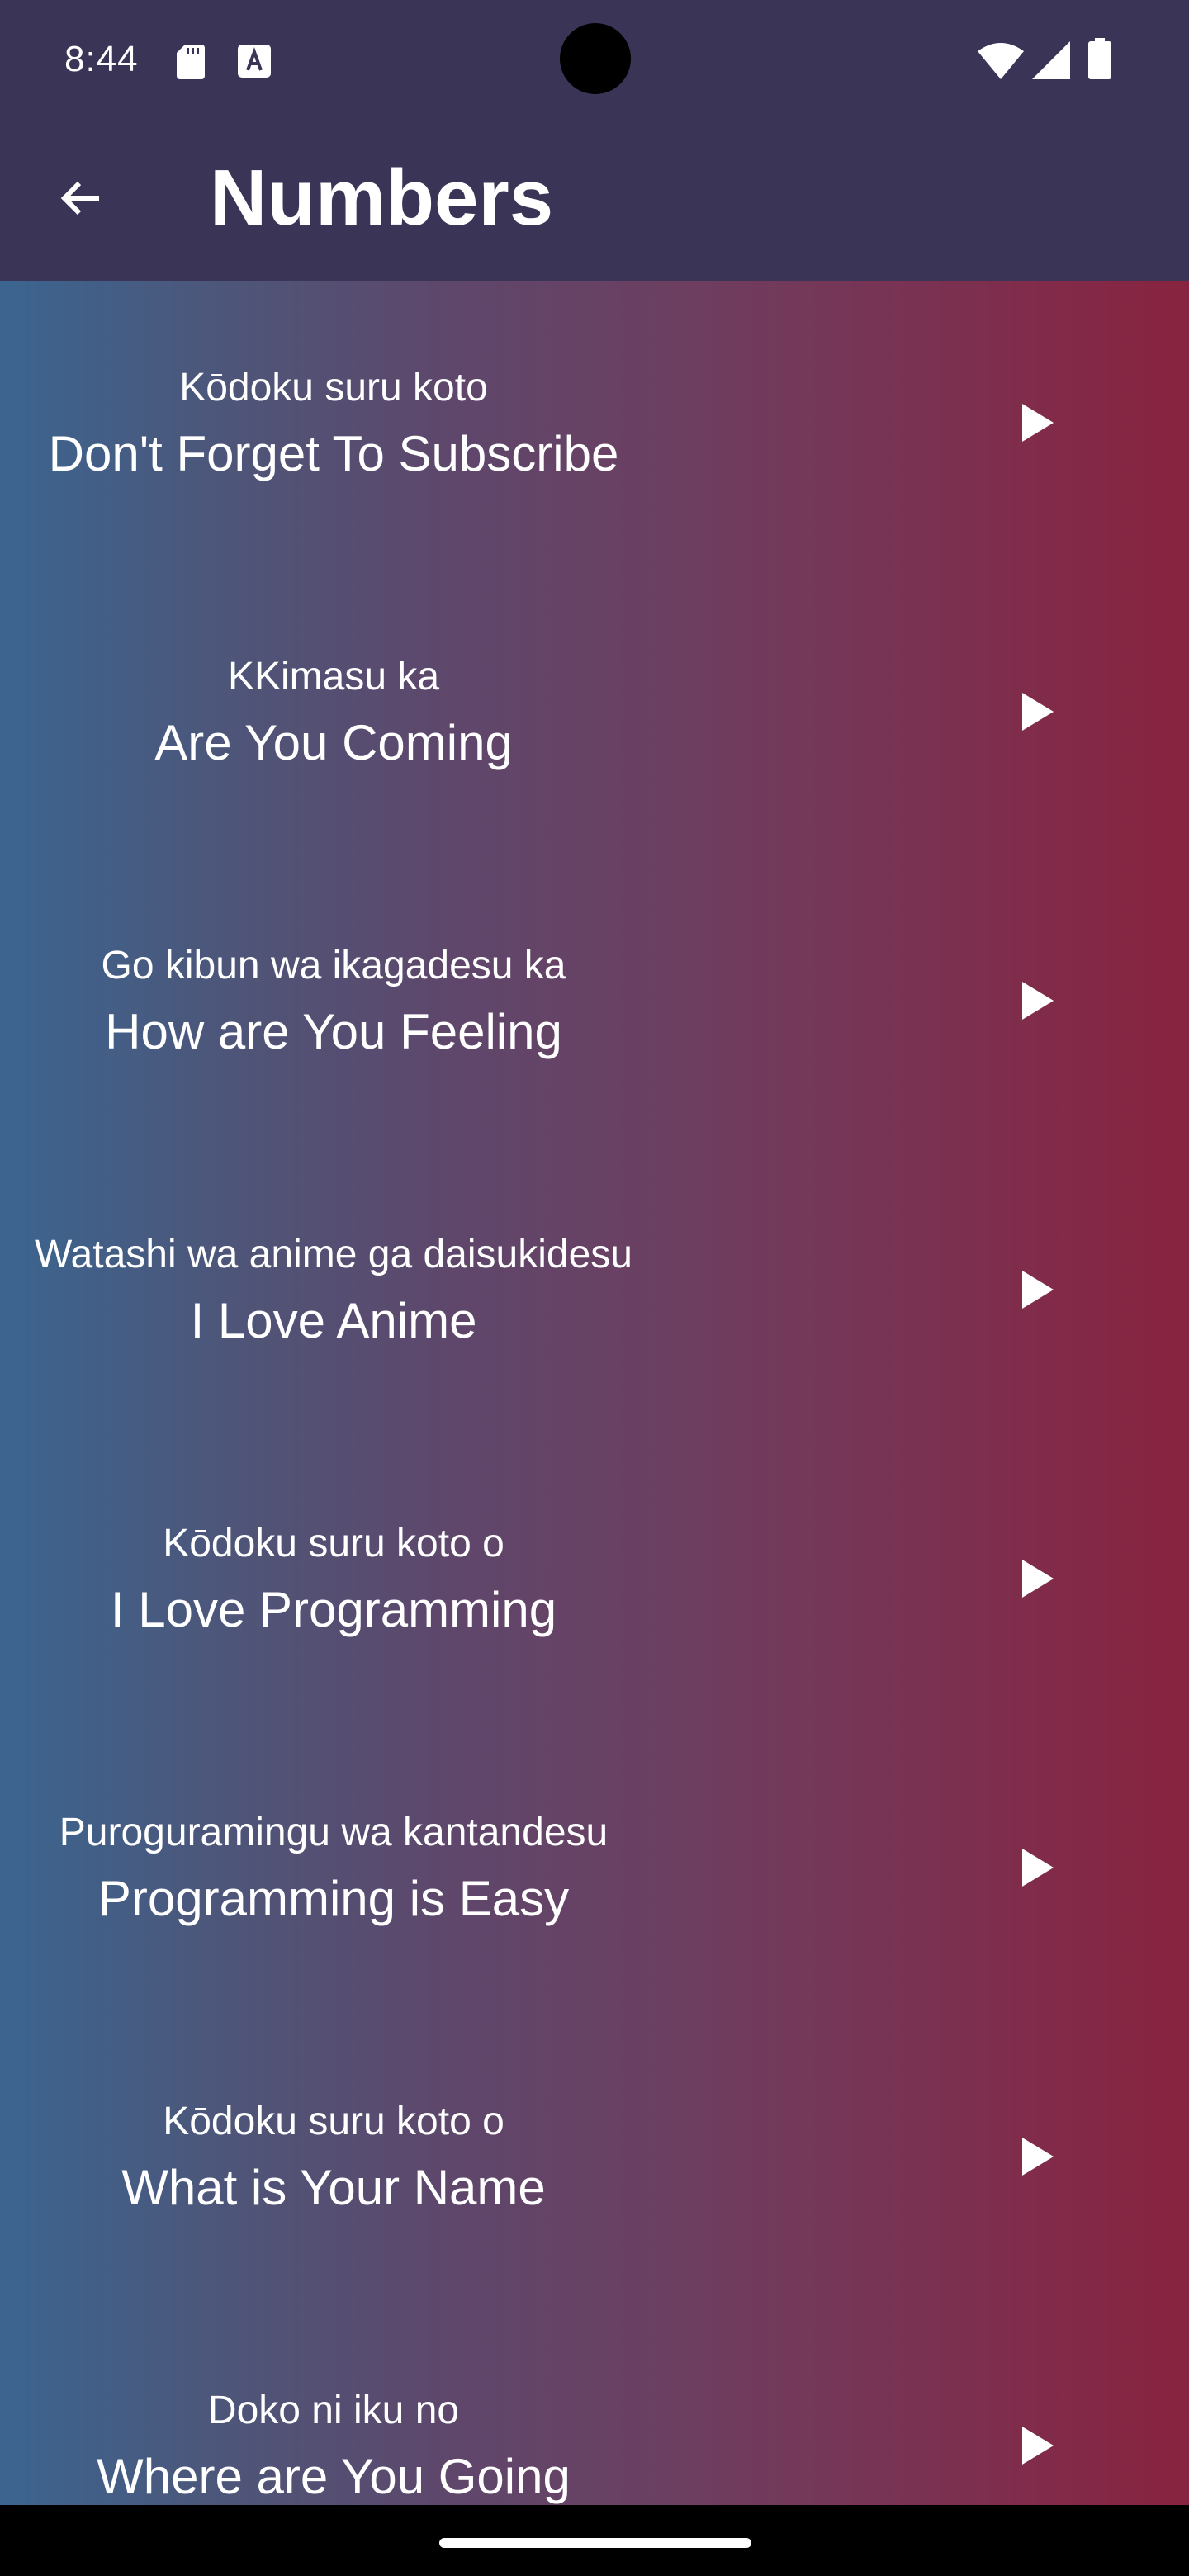 The width and height of the screenshot is (1189, 2576). Describe the element at coordinates (595, 58) in the screenshot. I see `front-camera` at that location.